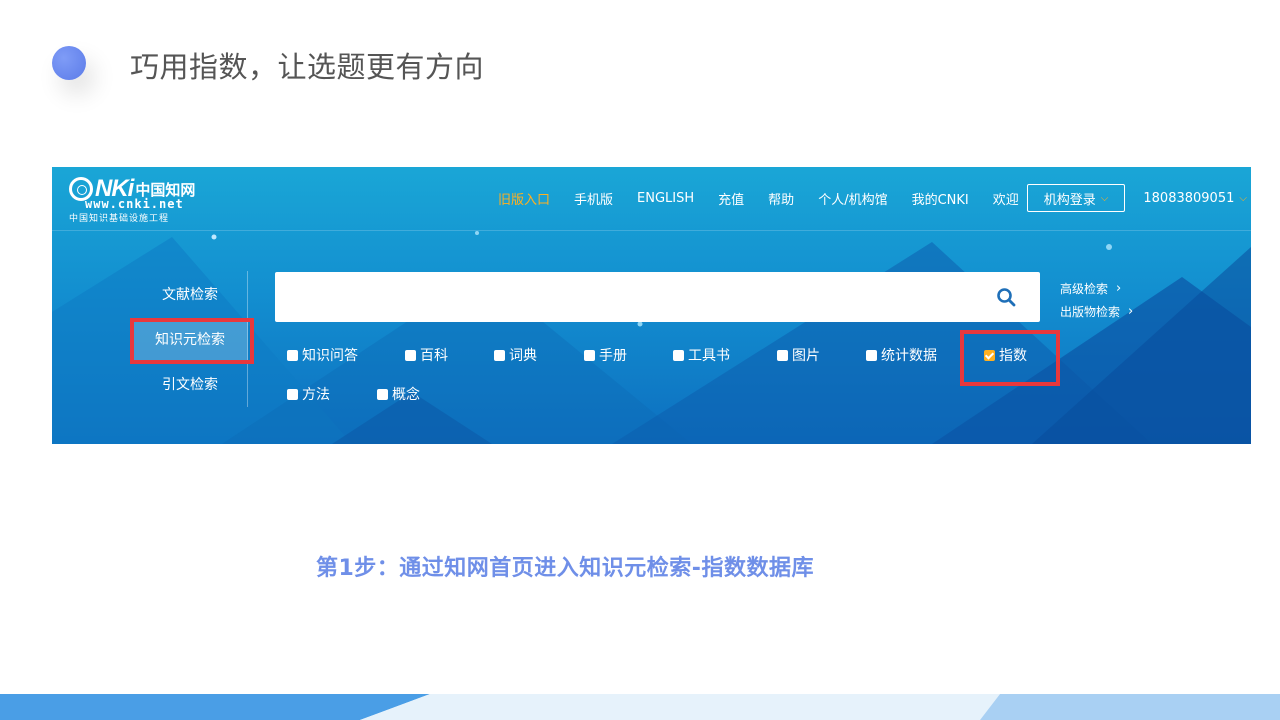 The width and height of the screenshot is (1280, 720). What do you see at coordinates (613, 356) in the screenshot?
I see `option-label: 手册` at bounding box center [613, 356].